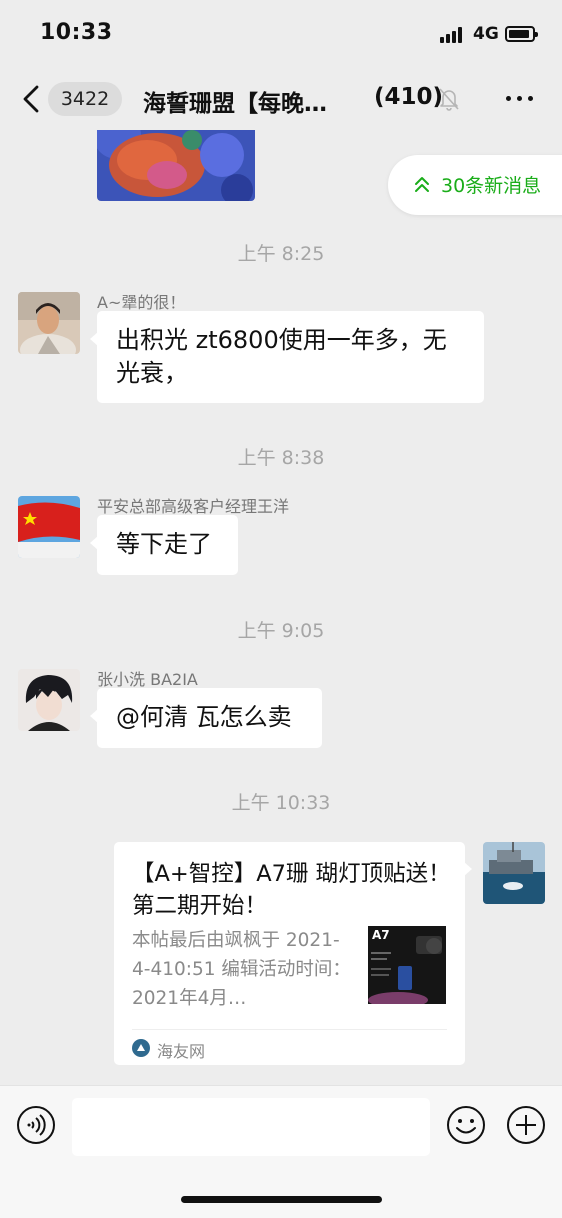 The width and height of the screenshot is (562, 1218). What do you see at coordinates (521, 34) in the screenshot?
I see `battery-icon` at bounding box center [521, 34].